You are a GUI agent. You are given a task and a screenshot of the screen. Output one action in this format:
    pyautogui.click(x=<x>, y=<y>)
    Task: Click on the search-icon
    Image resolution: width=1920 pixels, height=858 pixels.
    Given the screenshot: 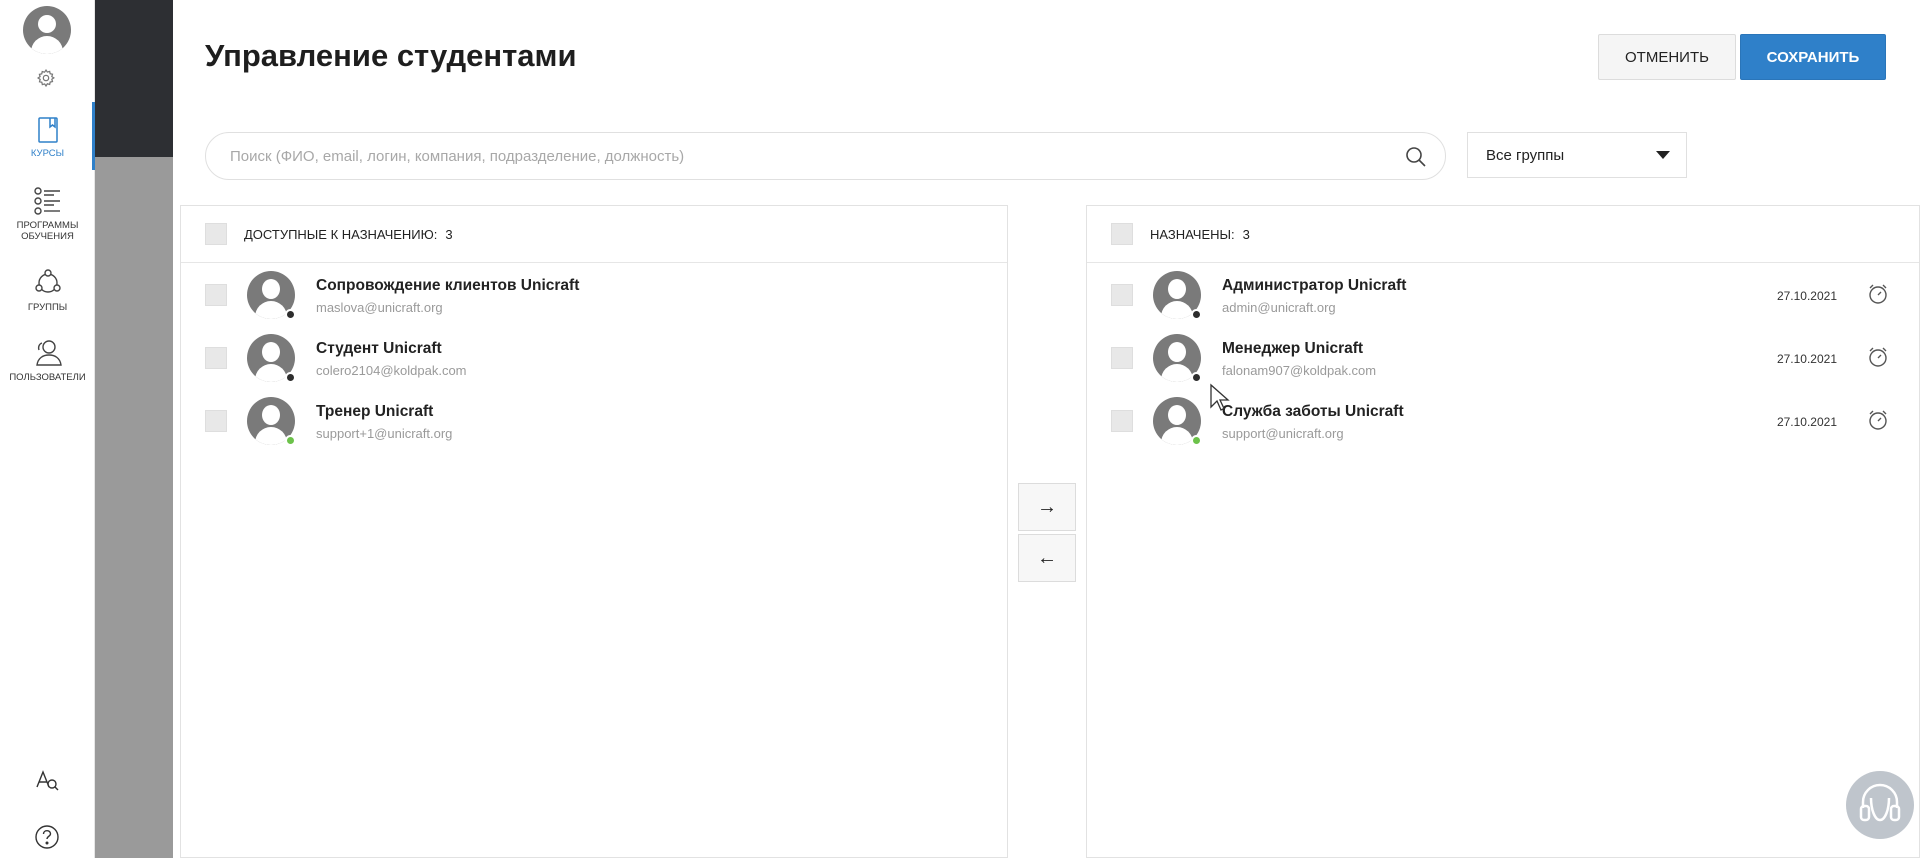 What is the action you would take?
    pyautogui.click(x=1416, y=157)
    